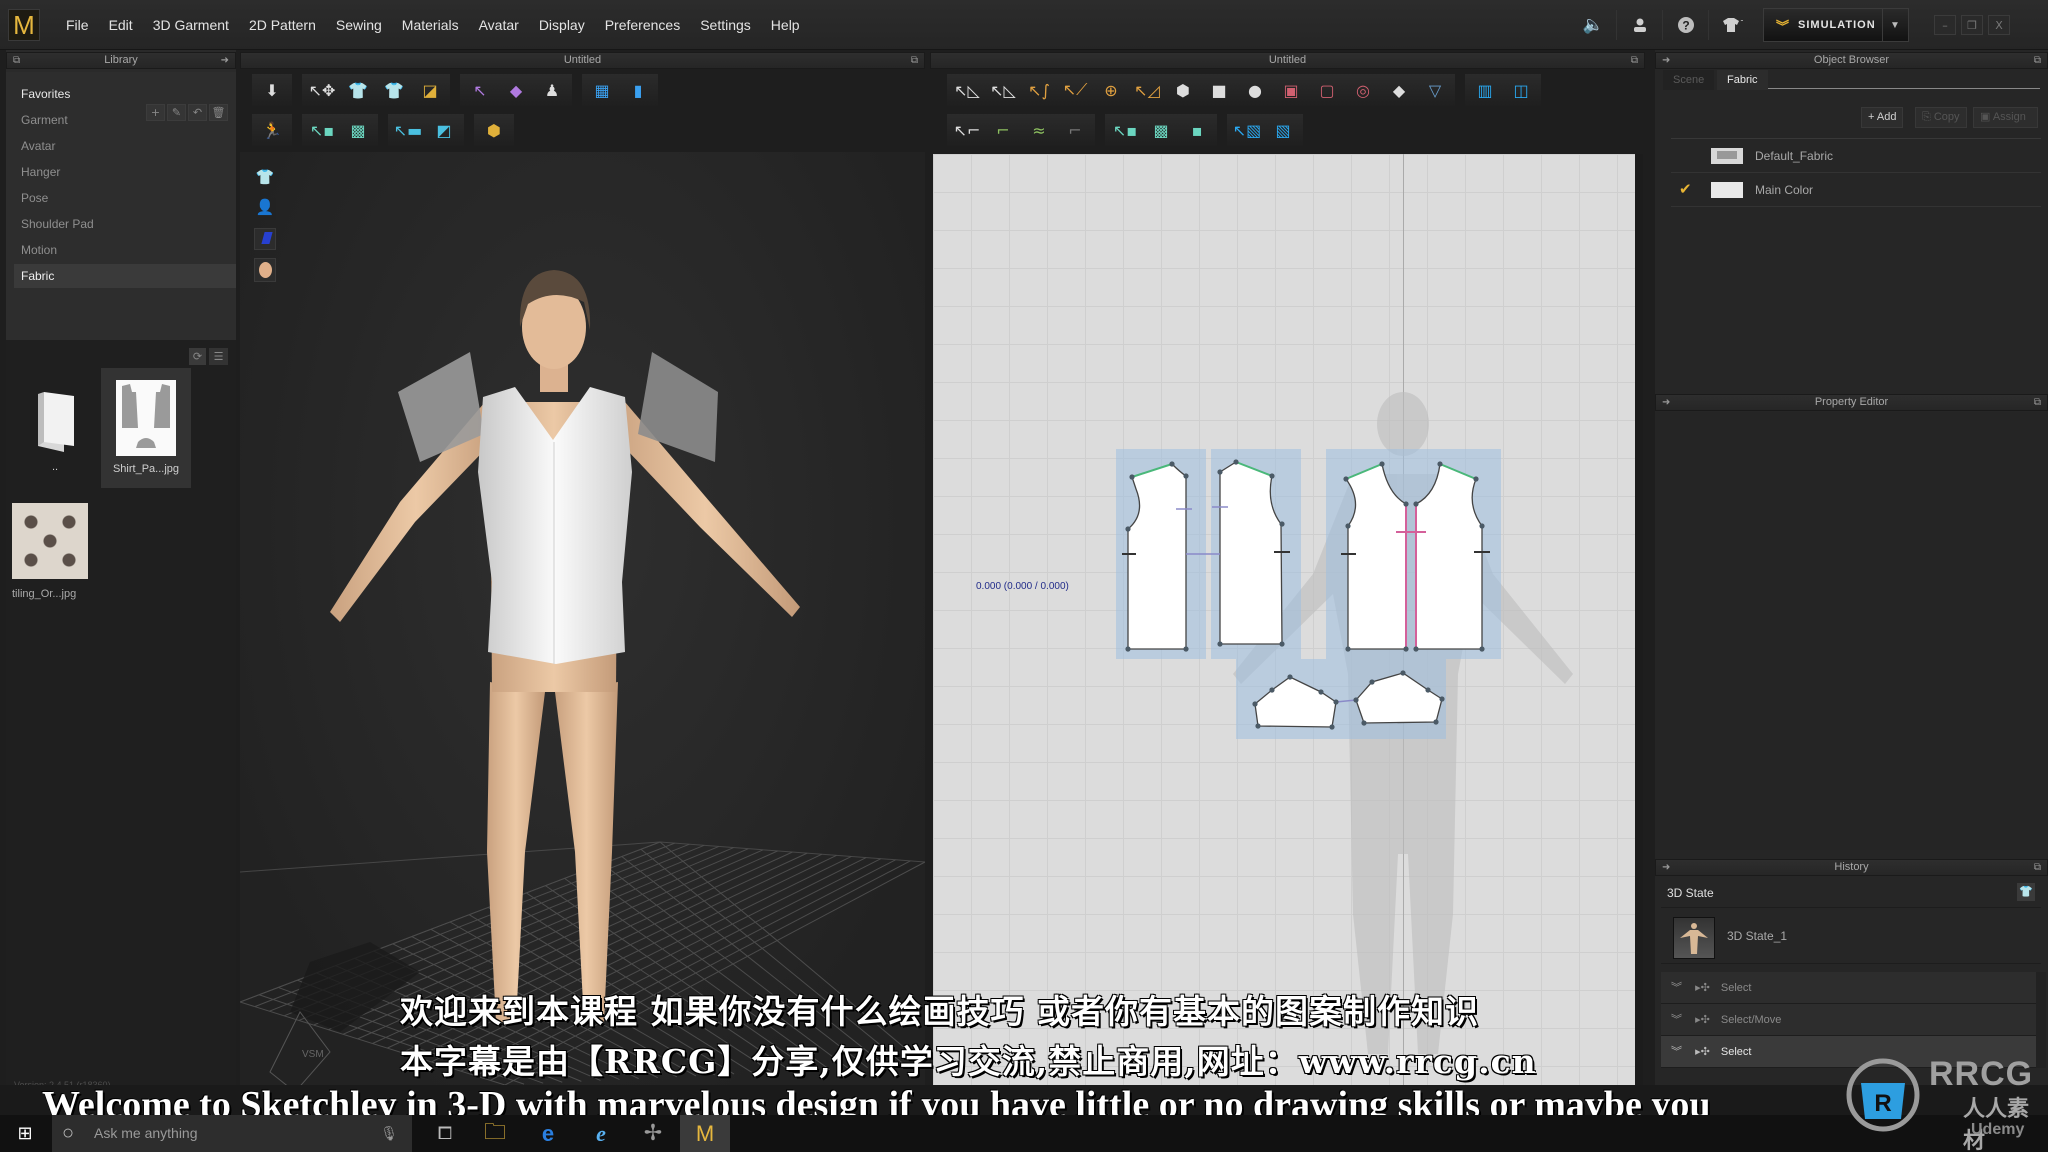  What do you see at coordinates (562, 25) in the screenshot?
I see `menu-display: Display` at bounding box center [562, 25].